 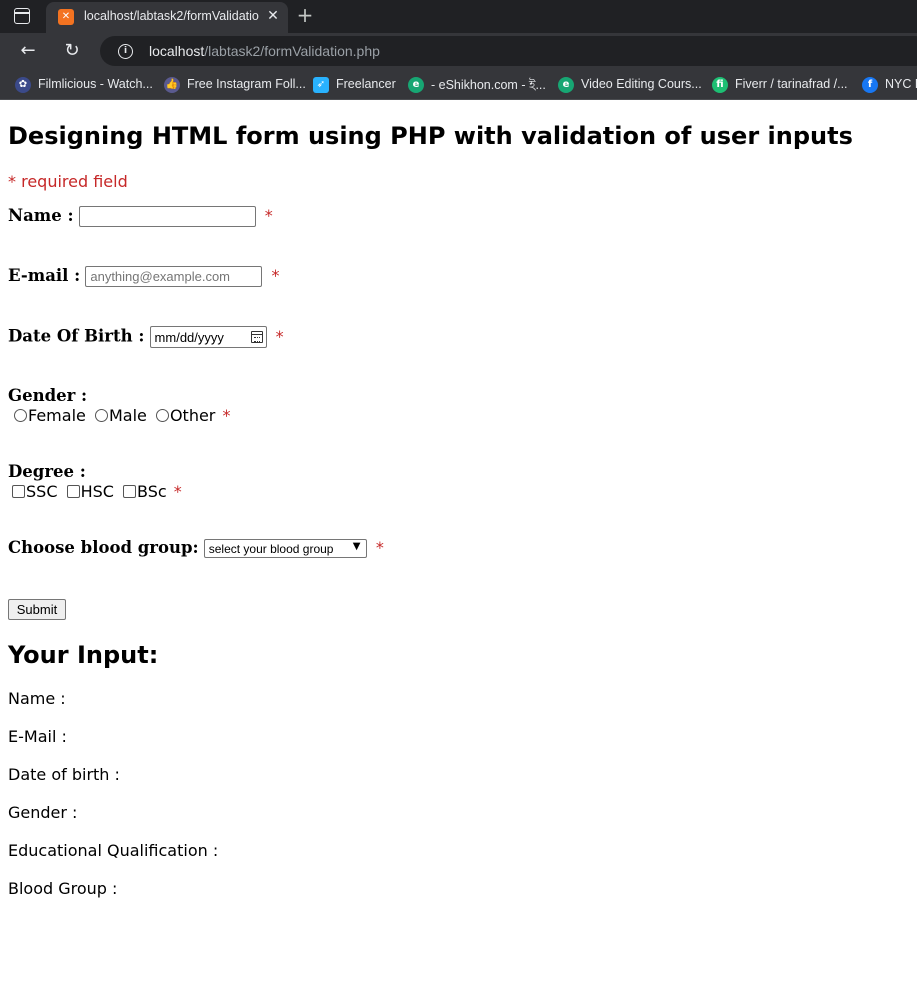 I want to click on facebook-icon: f, so click(x=870, y=85).